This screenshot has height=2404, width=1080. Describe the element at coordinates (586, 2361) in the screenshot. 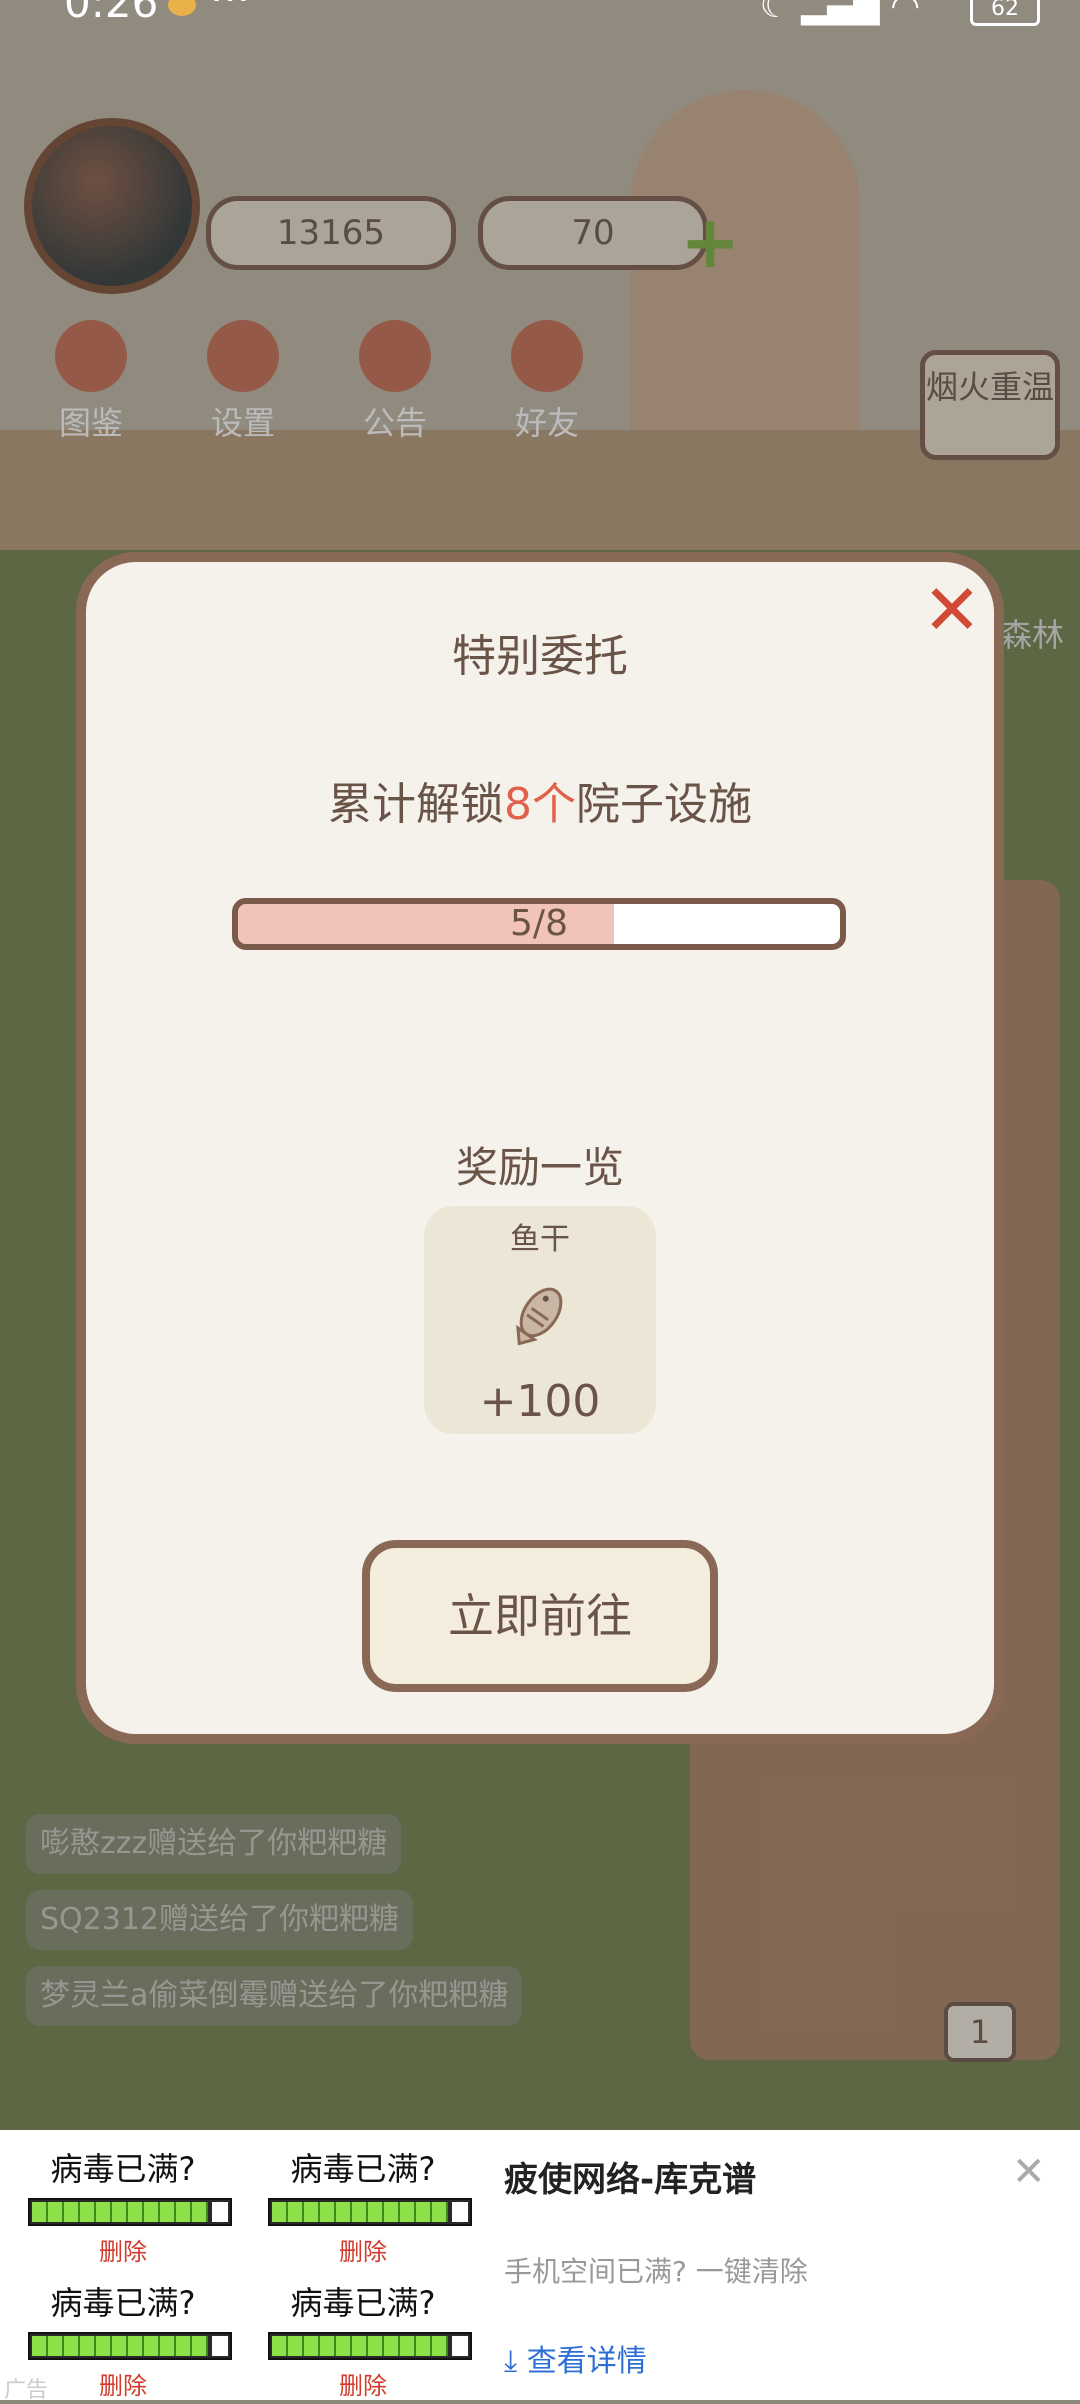

I see `ad-details-label: 查看详情` at that location.